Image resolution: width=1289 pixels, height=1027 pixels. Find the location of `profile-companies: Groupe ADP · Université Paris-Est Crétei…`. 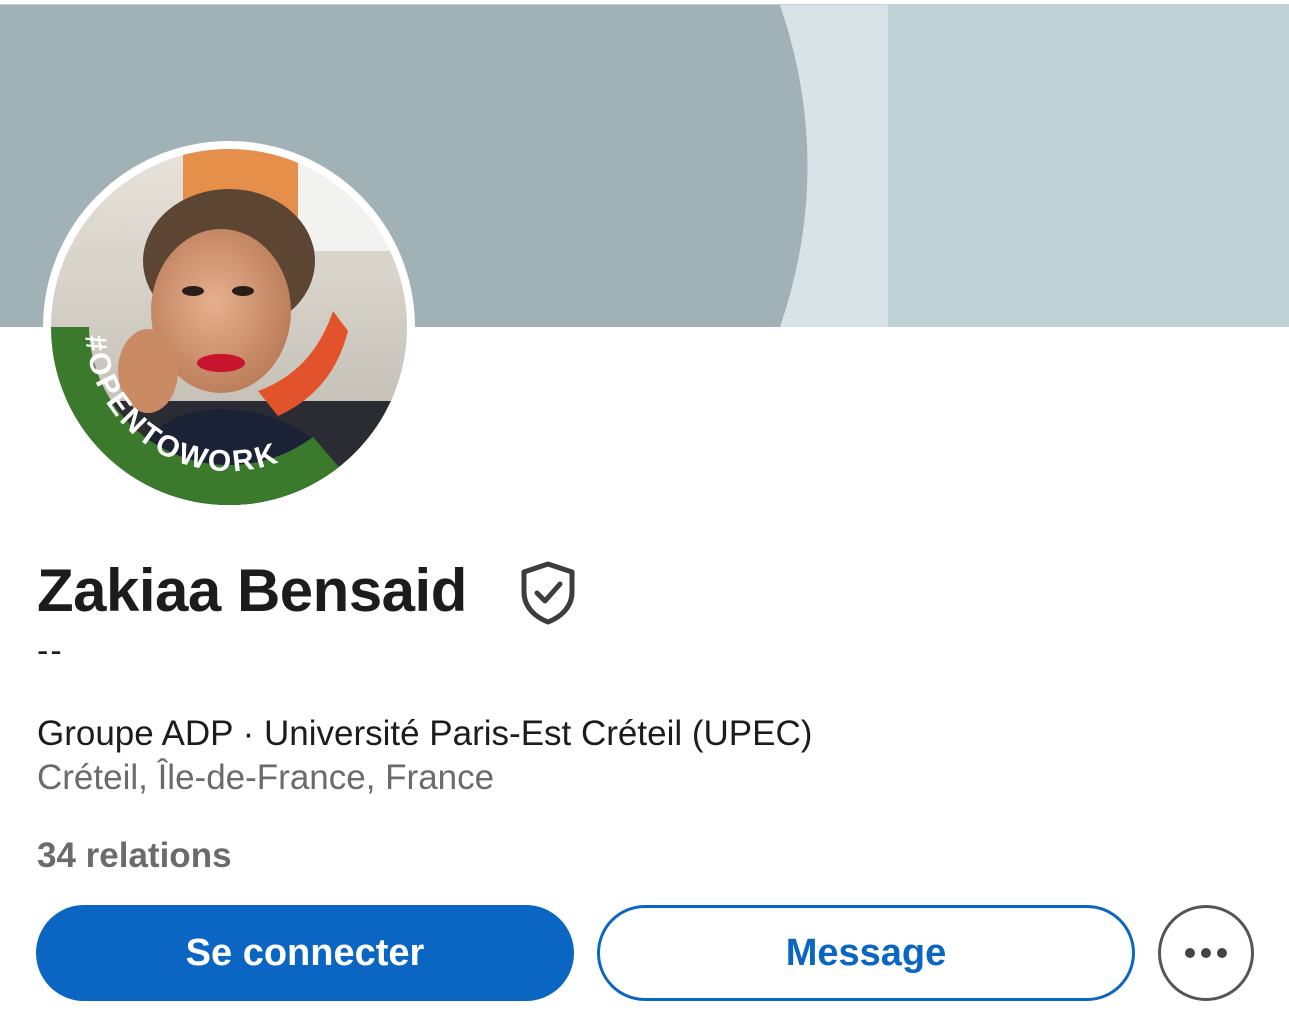

profile-companies: Groupe ADP · Université Paris-Est Crétei… is located at coordinates (424, 734).